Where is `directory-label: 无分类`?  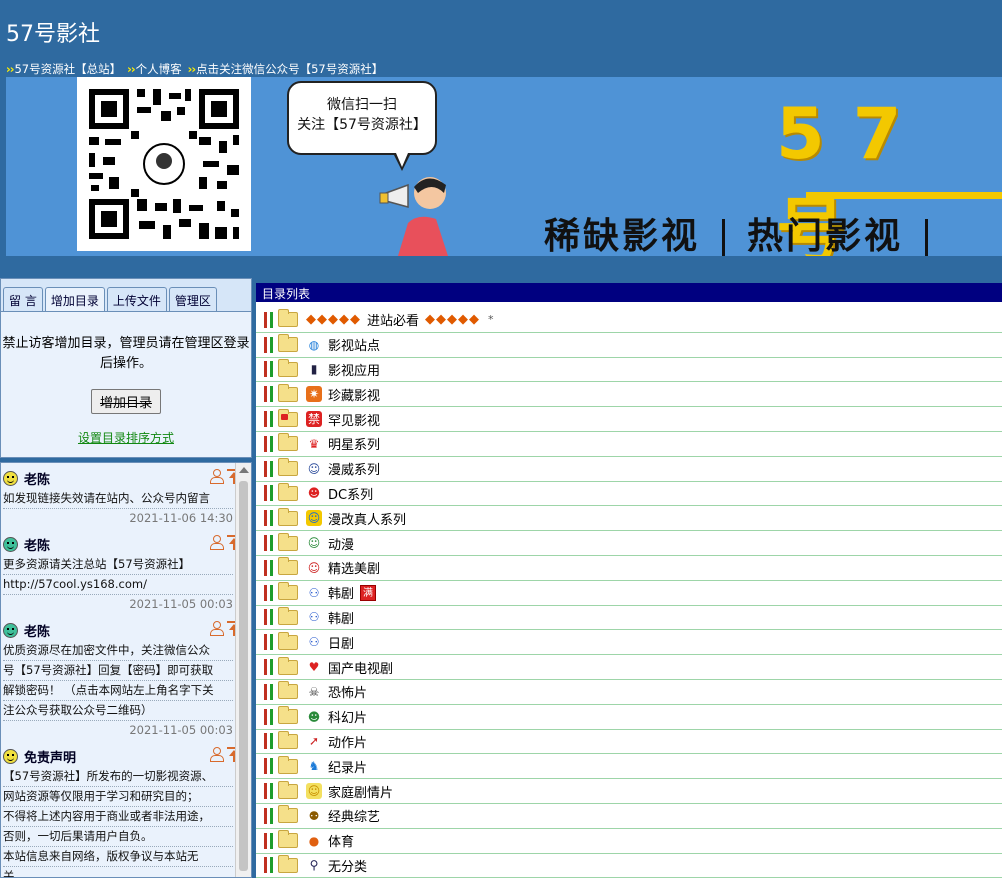 directory-label: 无分类 is located at coordinates (347, 865).